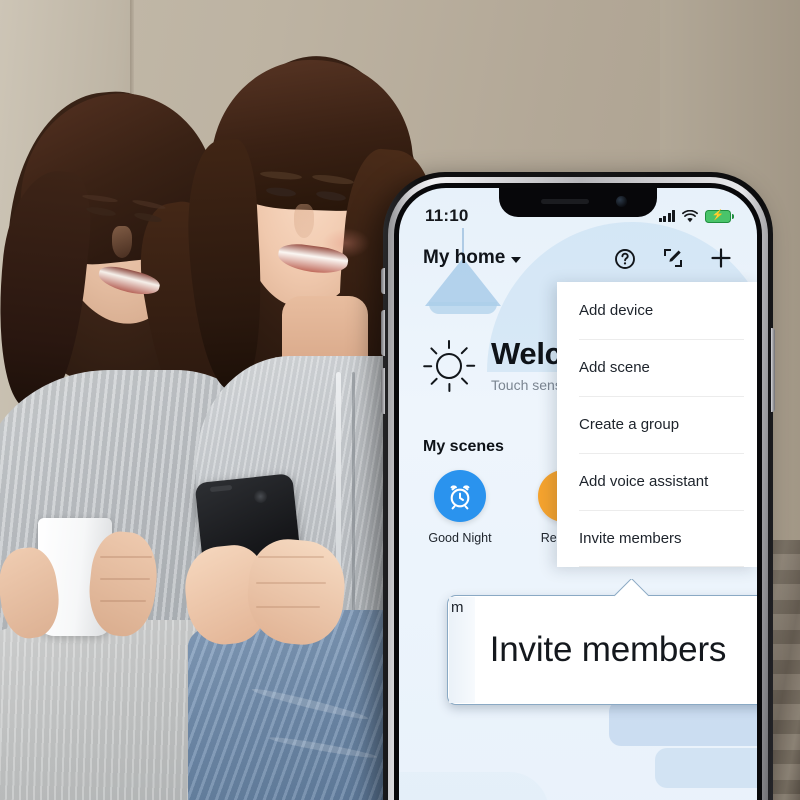 The width and height of the screenshot is (800, 800). Describe the element at coordinates (516, 259) in the screenshot. I see `chevron-down-icon` at that location.